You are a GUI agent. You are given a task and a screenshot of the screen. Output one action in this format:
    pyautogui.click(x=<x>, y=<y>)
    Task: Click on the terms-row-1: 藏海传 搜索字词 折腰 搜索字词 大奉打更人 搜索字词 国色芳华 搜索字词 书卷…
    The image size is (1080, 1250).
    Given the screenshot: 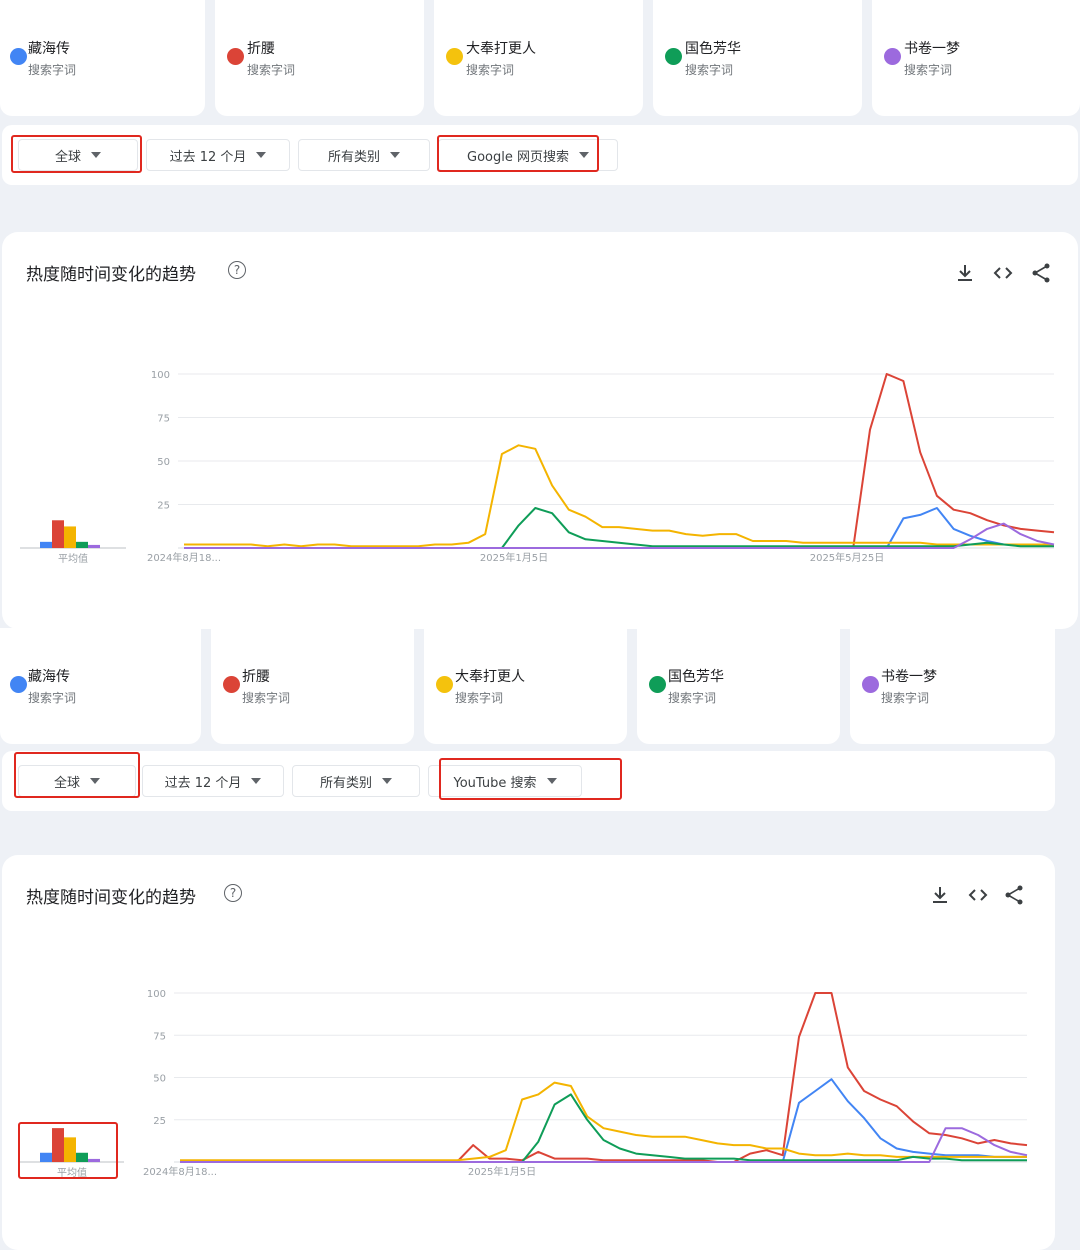 What is the action you would take?
    pyautogui.click(x=540, y=59)
    